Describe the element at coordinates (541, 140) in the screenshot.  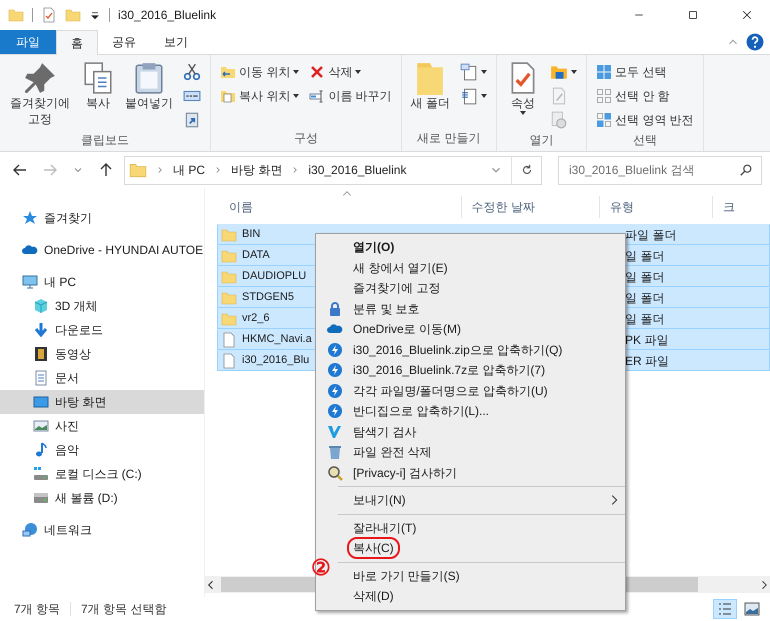
I see `group-label: 열기` at that location.